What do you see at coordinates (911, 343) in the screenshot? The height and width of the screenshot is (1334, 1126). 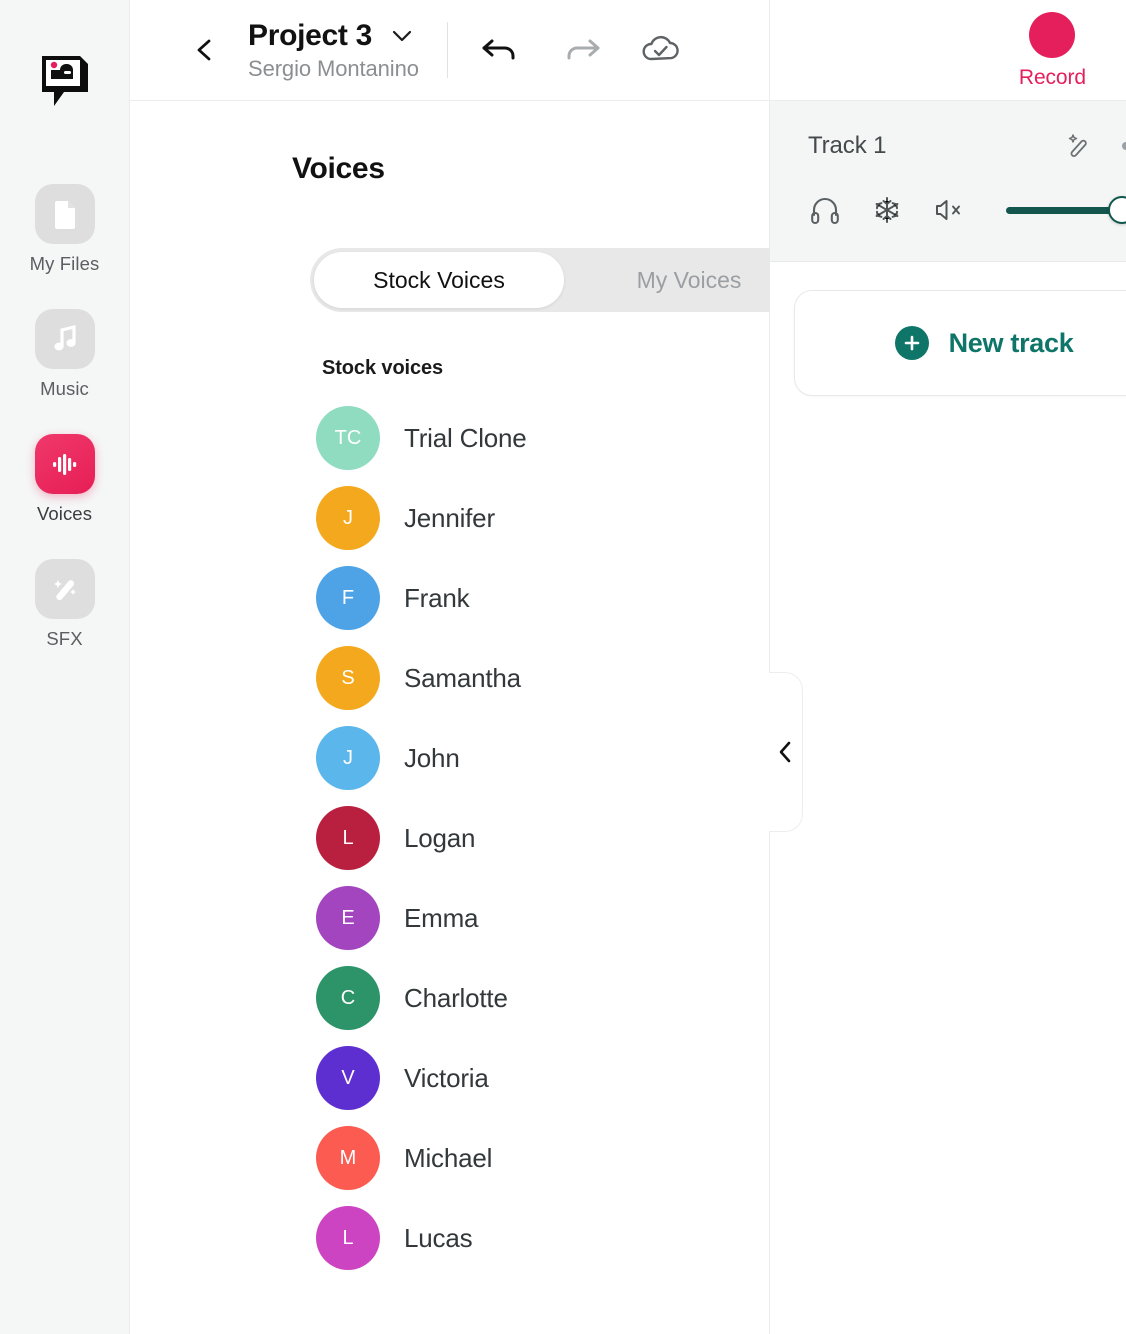 I see `plus-icon` at bounding box center [911, 343].